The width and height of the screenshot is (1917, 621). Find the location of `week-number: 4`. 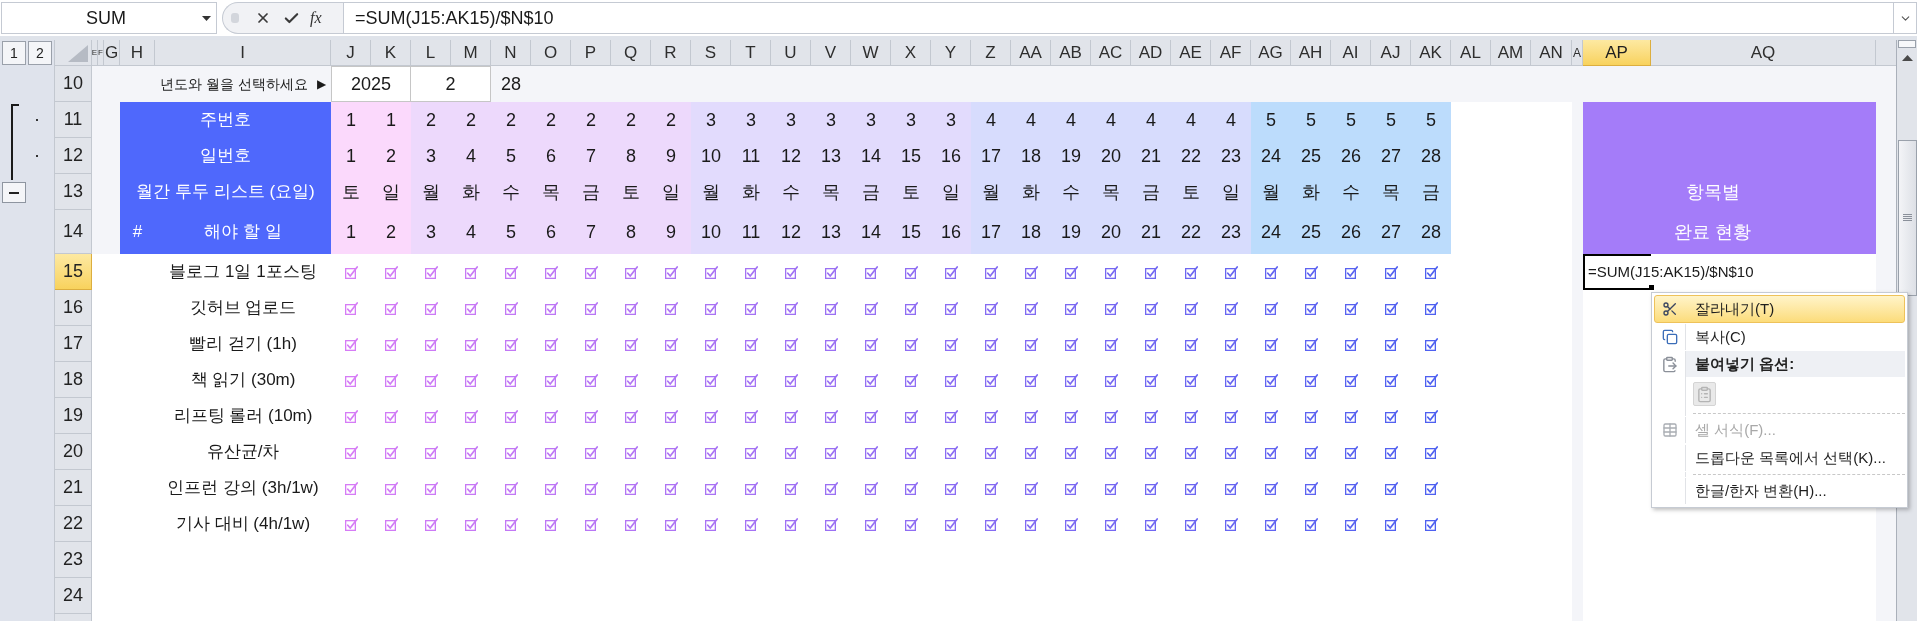

week-number: 4 is located at coordinates (1111, 120).